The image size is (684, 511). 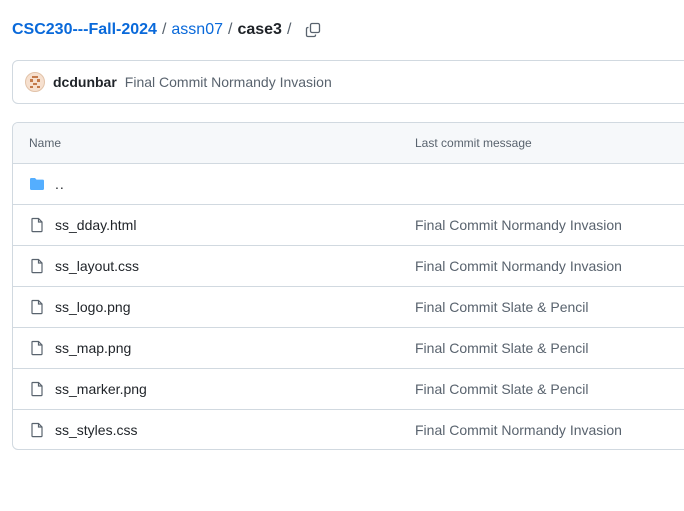 What do you see at coordinates (348, 348) in the screenshot?
I see `file-row: ss_map.png Final Commit Slate & Pencil` at bounding box center [348, 348].